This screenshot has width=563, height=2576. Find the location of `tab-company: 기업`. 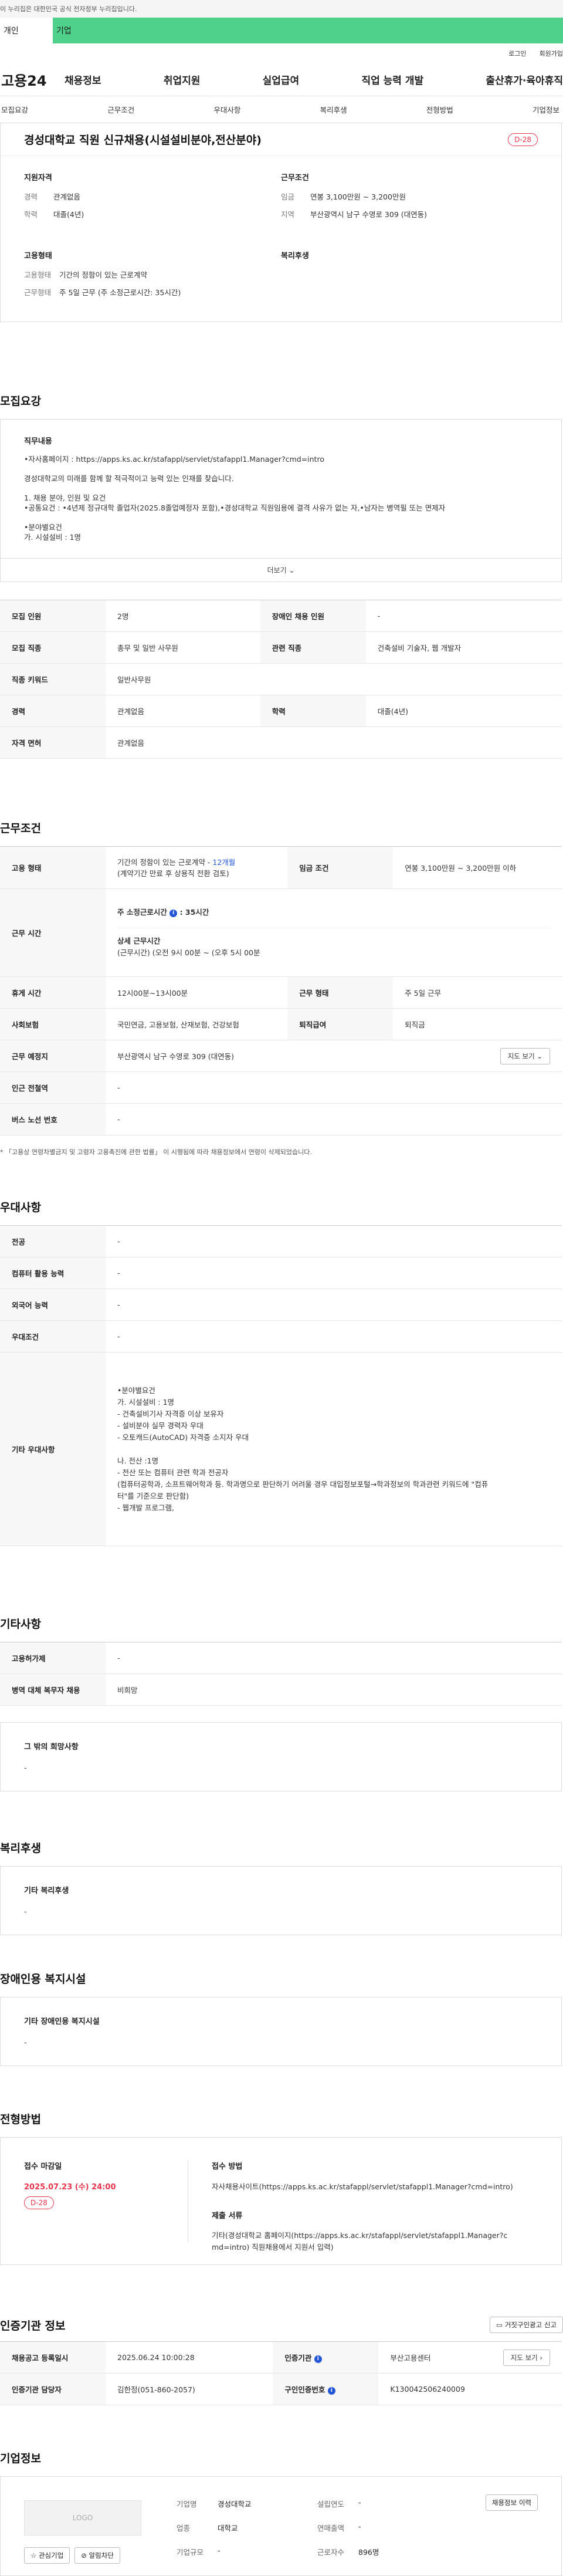

tab-company: 기업 is located at coordinates (82, 30).